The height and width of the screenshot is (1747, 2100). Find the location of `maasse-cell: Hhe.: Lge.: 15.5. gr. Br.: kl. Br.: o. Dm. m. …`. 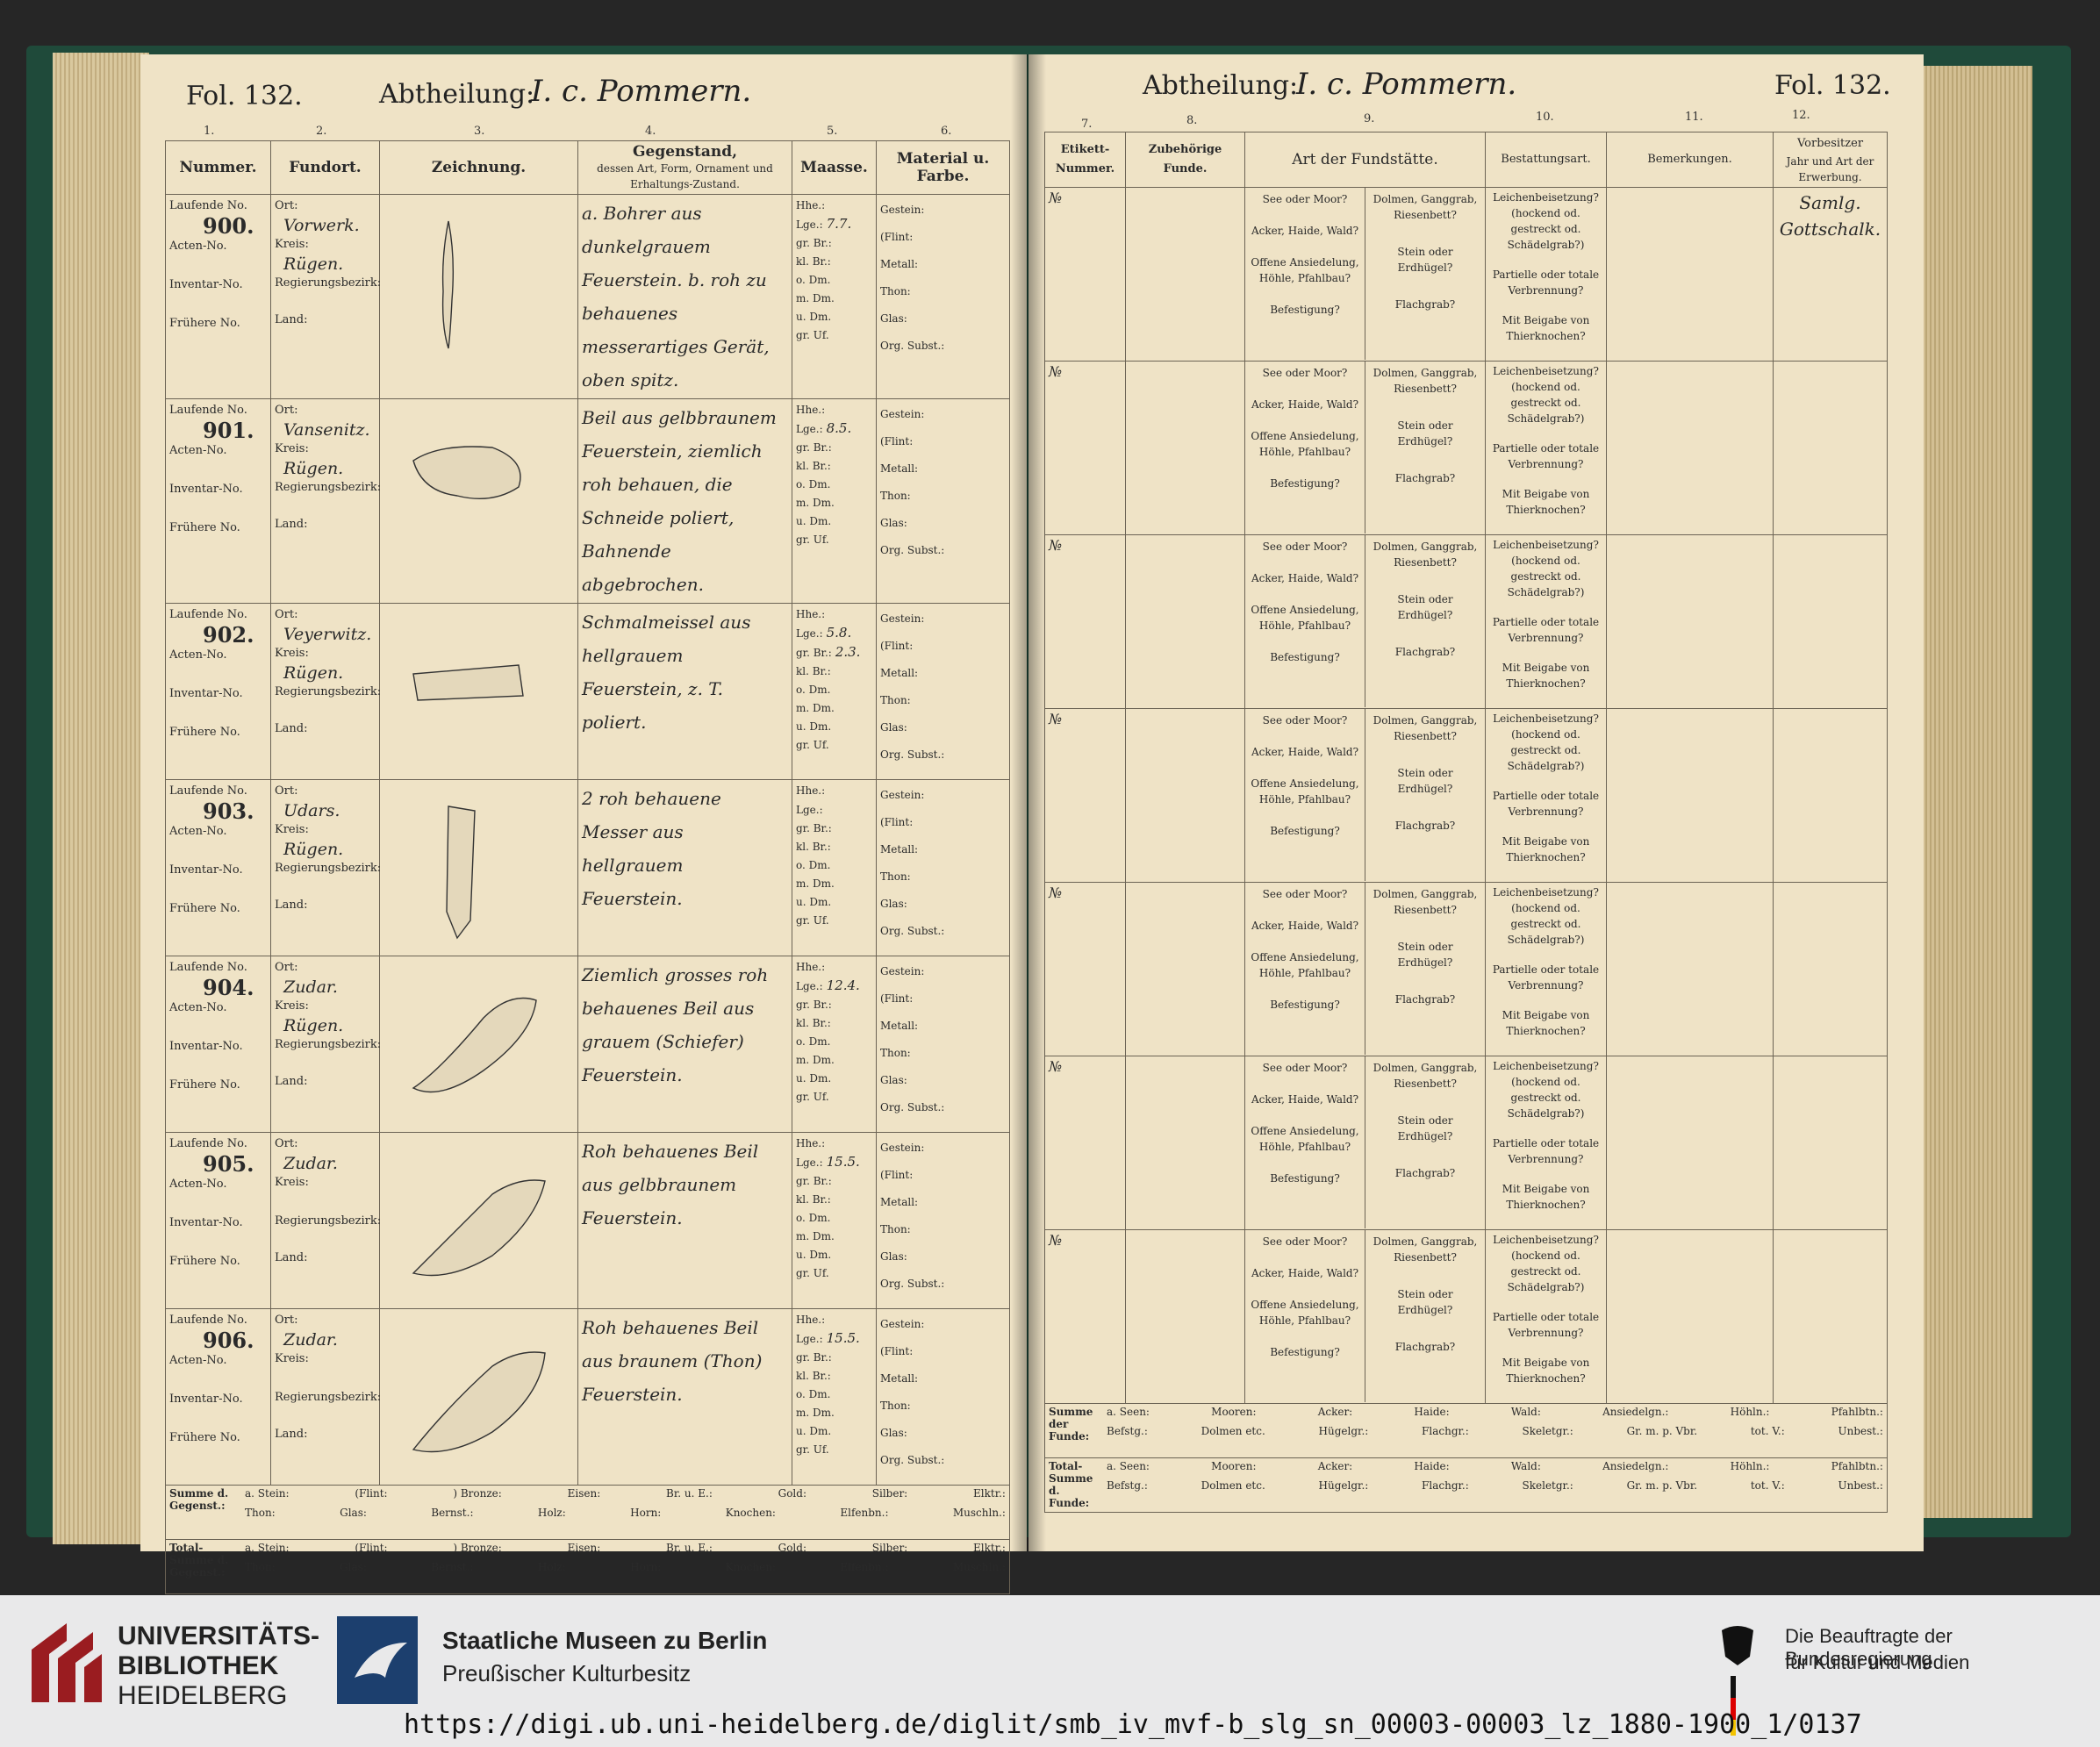

maasse-cell: Hhe.: Lge.: 15.5. gr. Br.: kl. Br.: o. Dm. m. … is located at coordinates (835, 1221).